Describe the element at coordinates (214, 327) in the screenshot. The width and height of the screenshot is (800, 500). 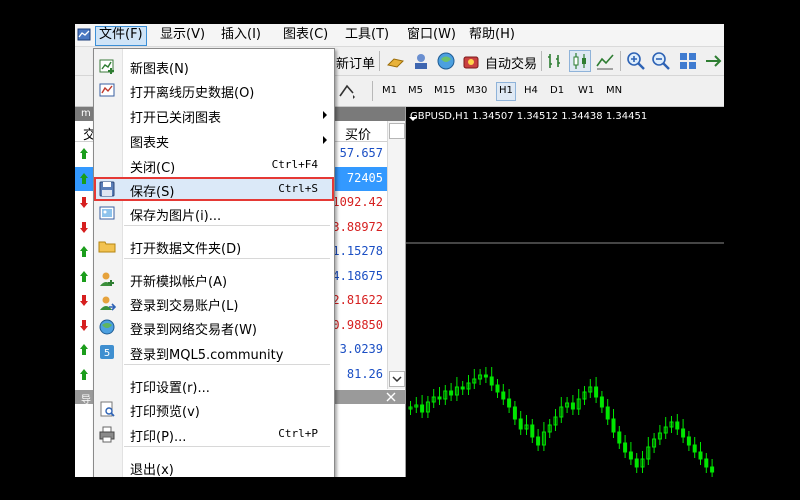
I see `menu-login-web-trader: 登录到网络交易者(W)` at that location.